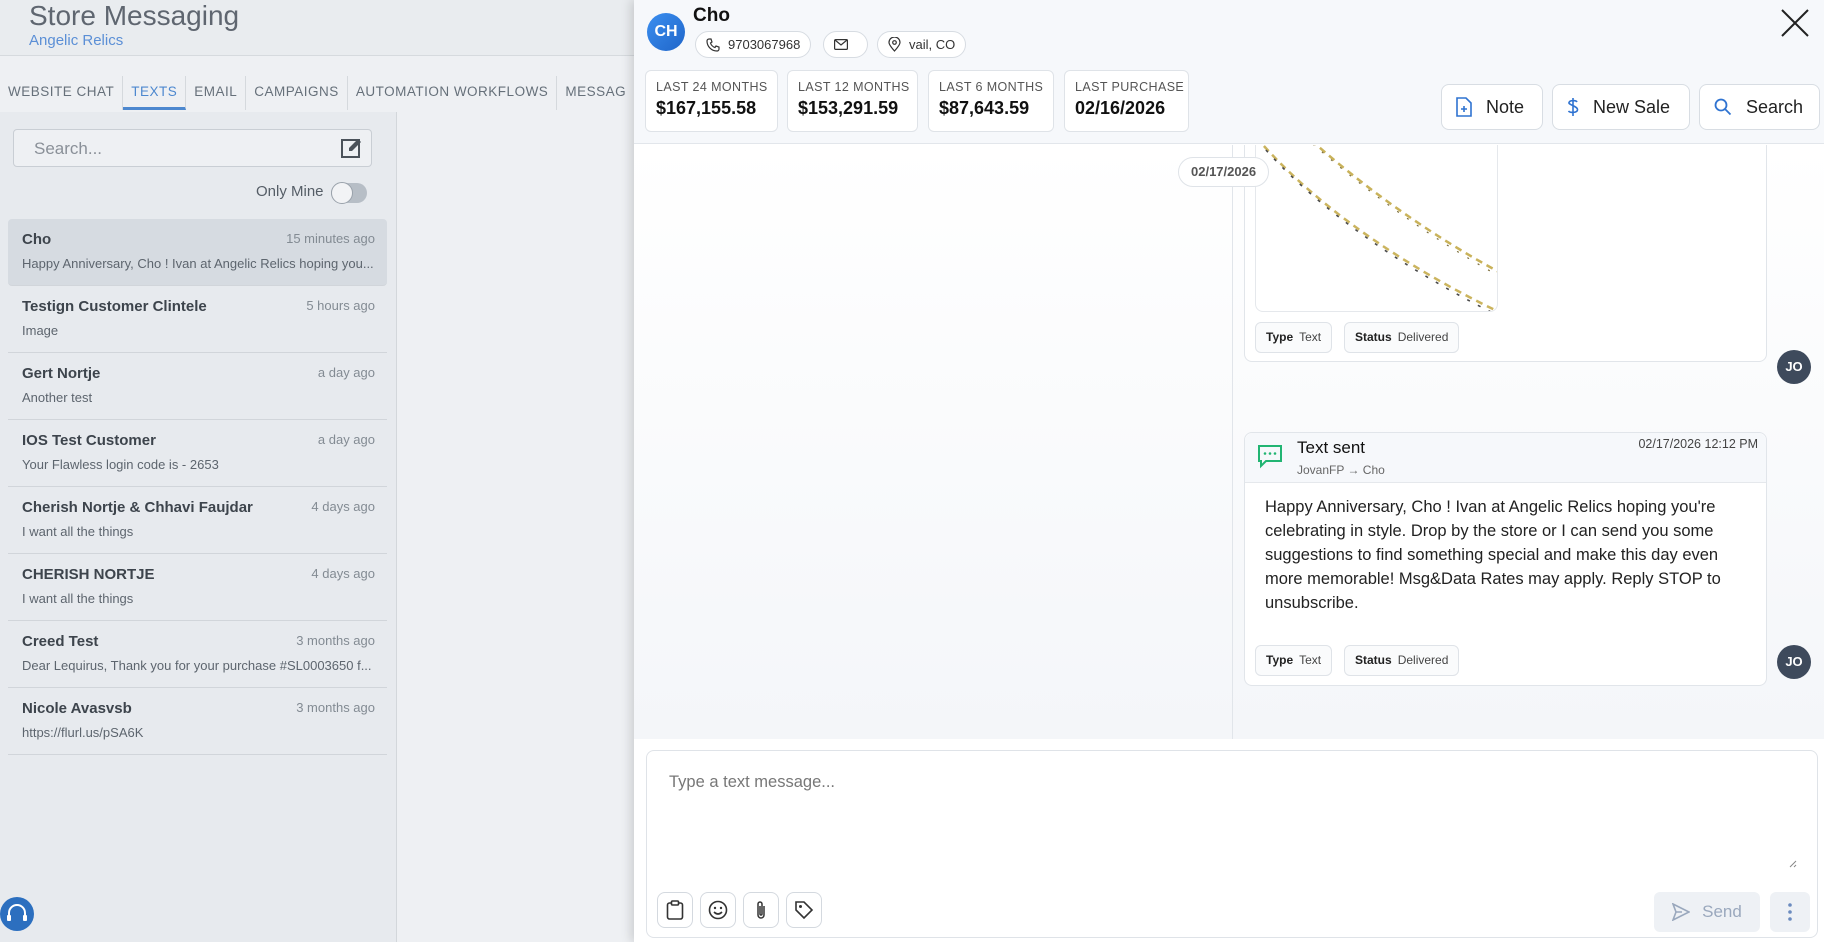 Image resolution: width=1824 pixels, height=942 pixels. I want to click on new-sale-button: New Sale, so click(1621, 107).